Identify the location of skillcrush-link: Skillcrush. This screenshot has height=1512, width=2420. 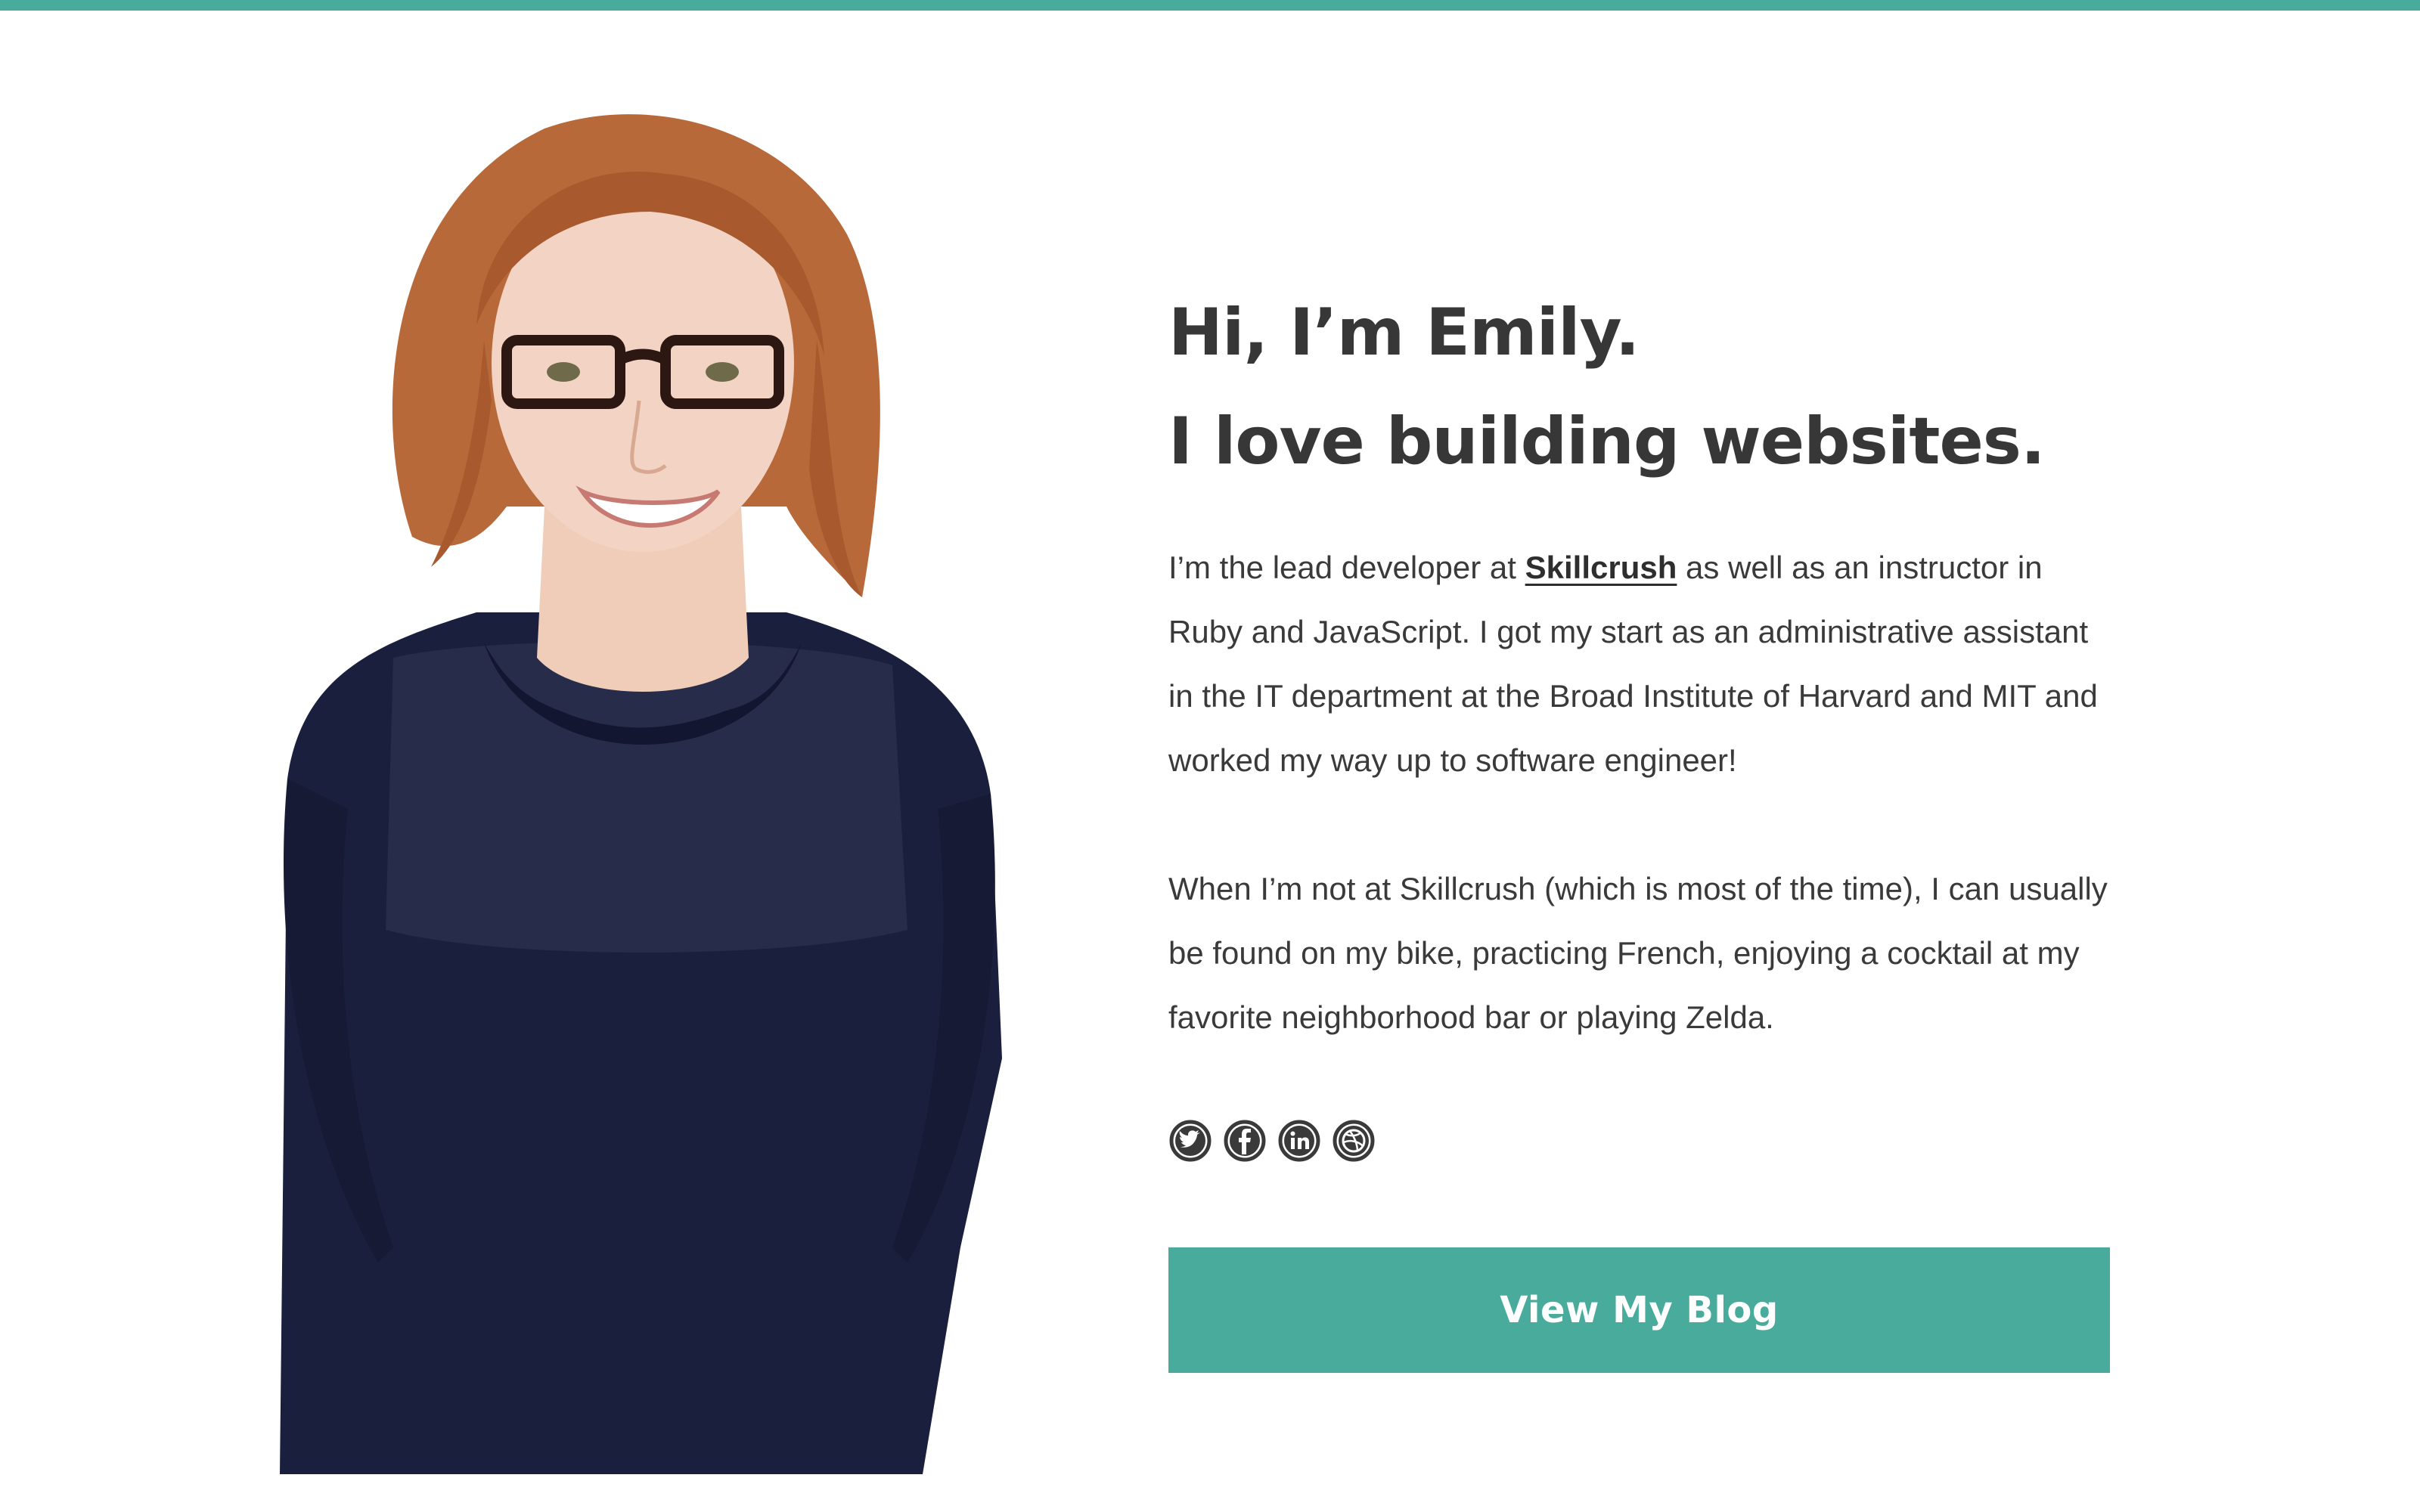
(1601, 567).